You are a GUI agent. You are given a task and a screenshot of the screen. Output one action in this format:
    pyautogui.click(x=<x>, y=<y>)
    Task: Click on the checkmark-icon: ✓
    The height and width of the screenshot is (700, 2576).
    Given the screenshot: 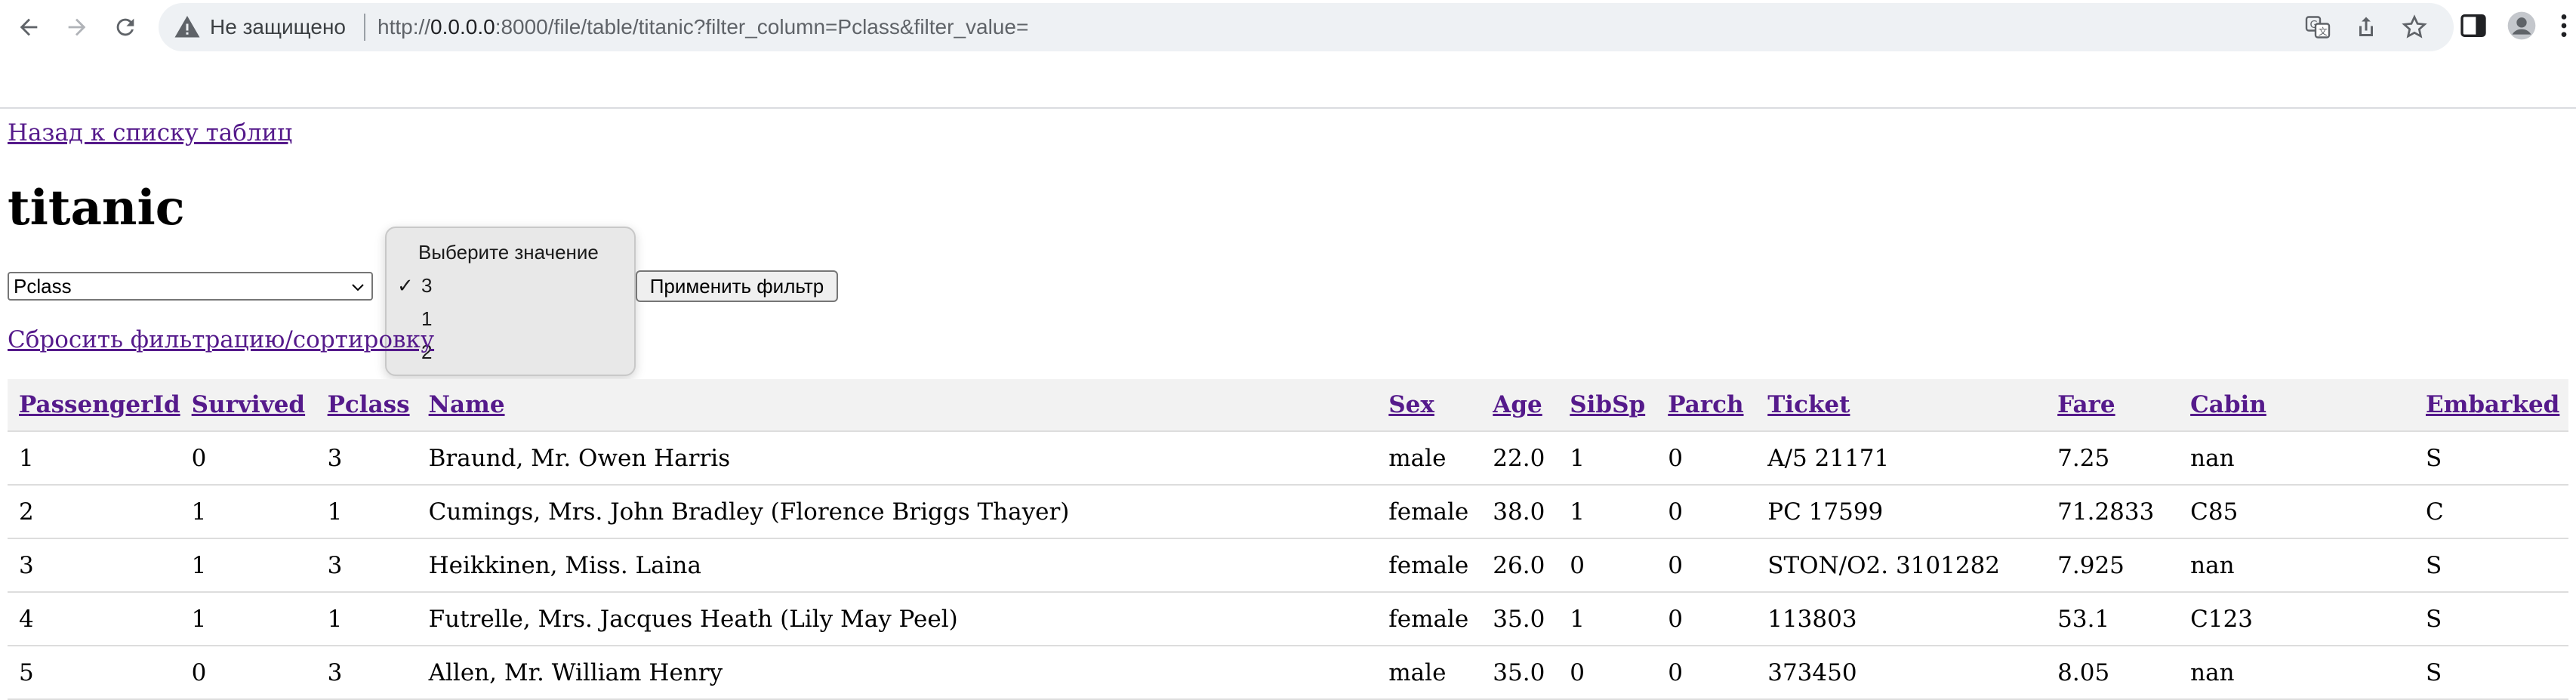 What is the action you would take?
    pyautogui.click(x=406, y=285)
    